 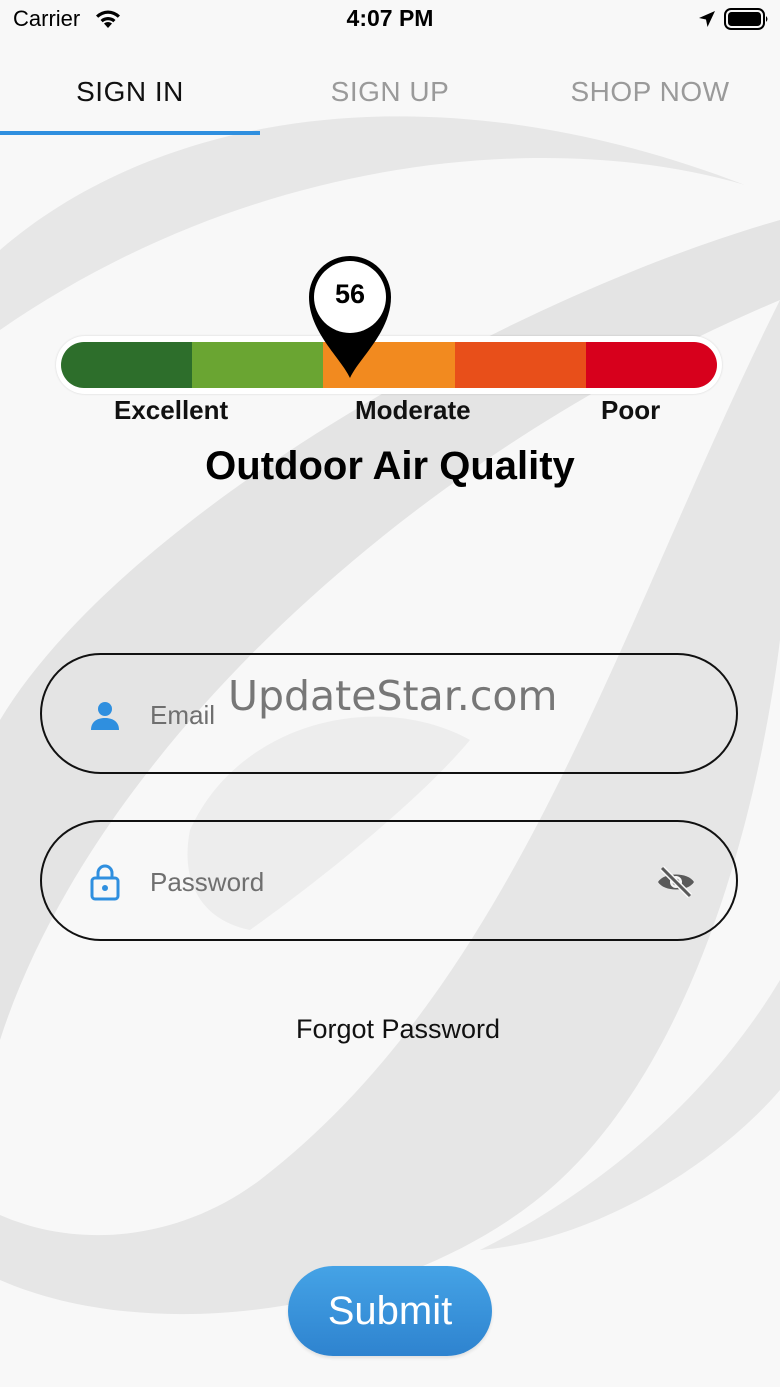 What do you see at coordinates (393, 696) in the screenshot?
I see `watermark-text: UpdateStar.com` at bounding box center [393, 696].